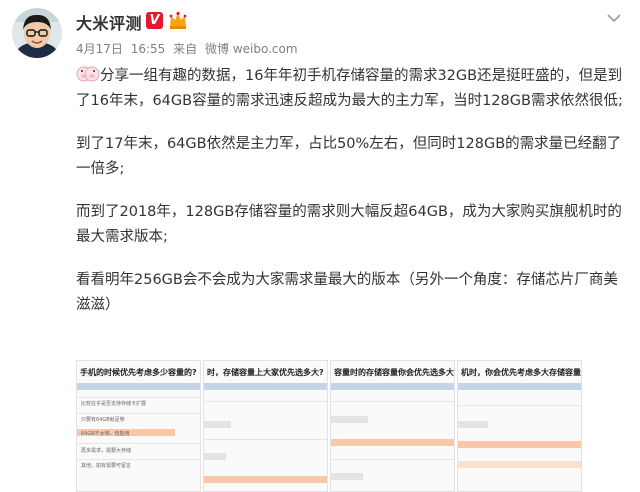 Image resolution: width=640 pixels, height=492 pixels. What do you see at coordinates (138, 386) in the screenshot?
I see `photo-1-bar` at bounding box center [138, 386].